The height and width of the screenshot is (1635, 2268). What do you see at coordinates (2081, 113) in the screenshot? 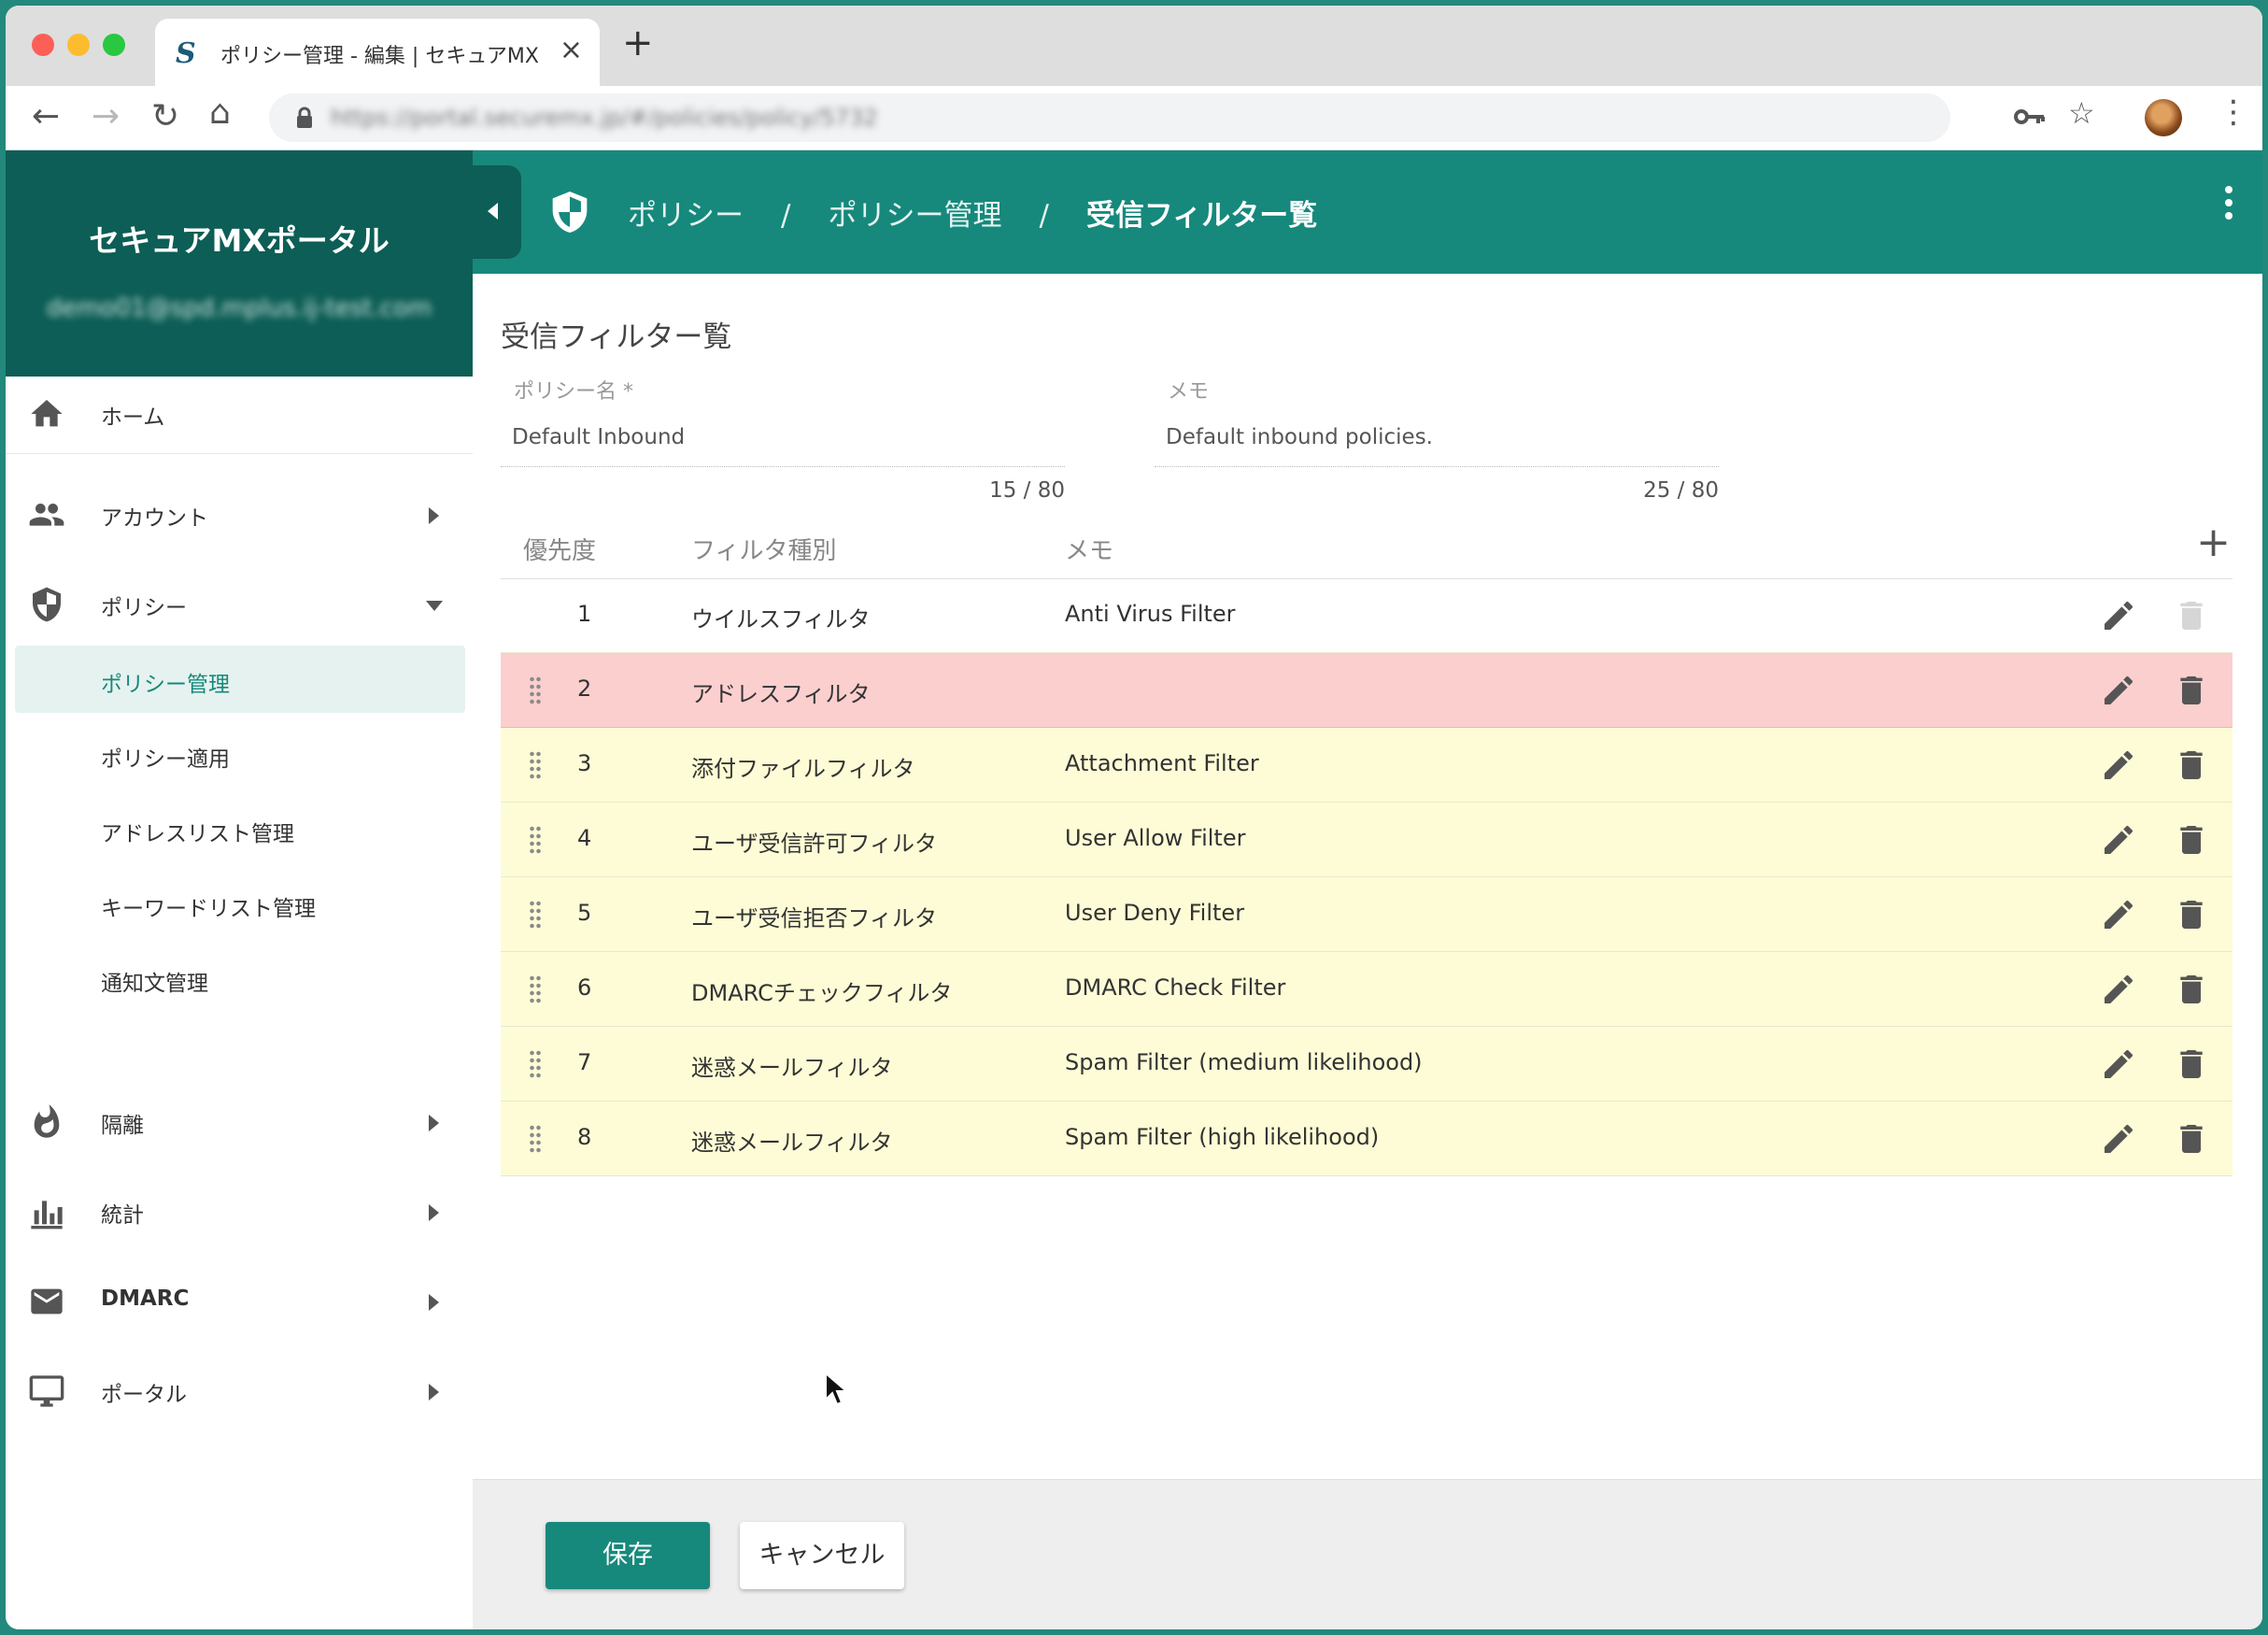
I see `bookmark-star-icon: ☆` at bounding box center [2081, 113].